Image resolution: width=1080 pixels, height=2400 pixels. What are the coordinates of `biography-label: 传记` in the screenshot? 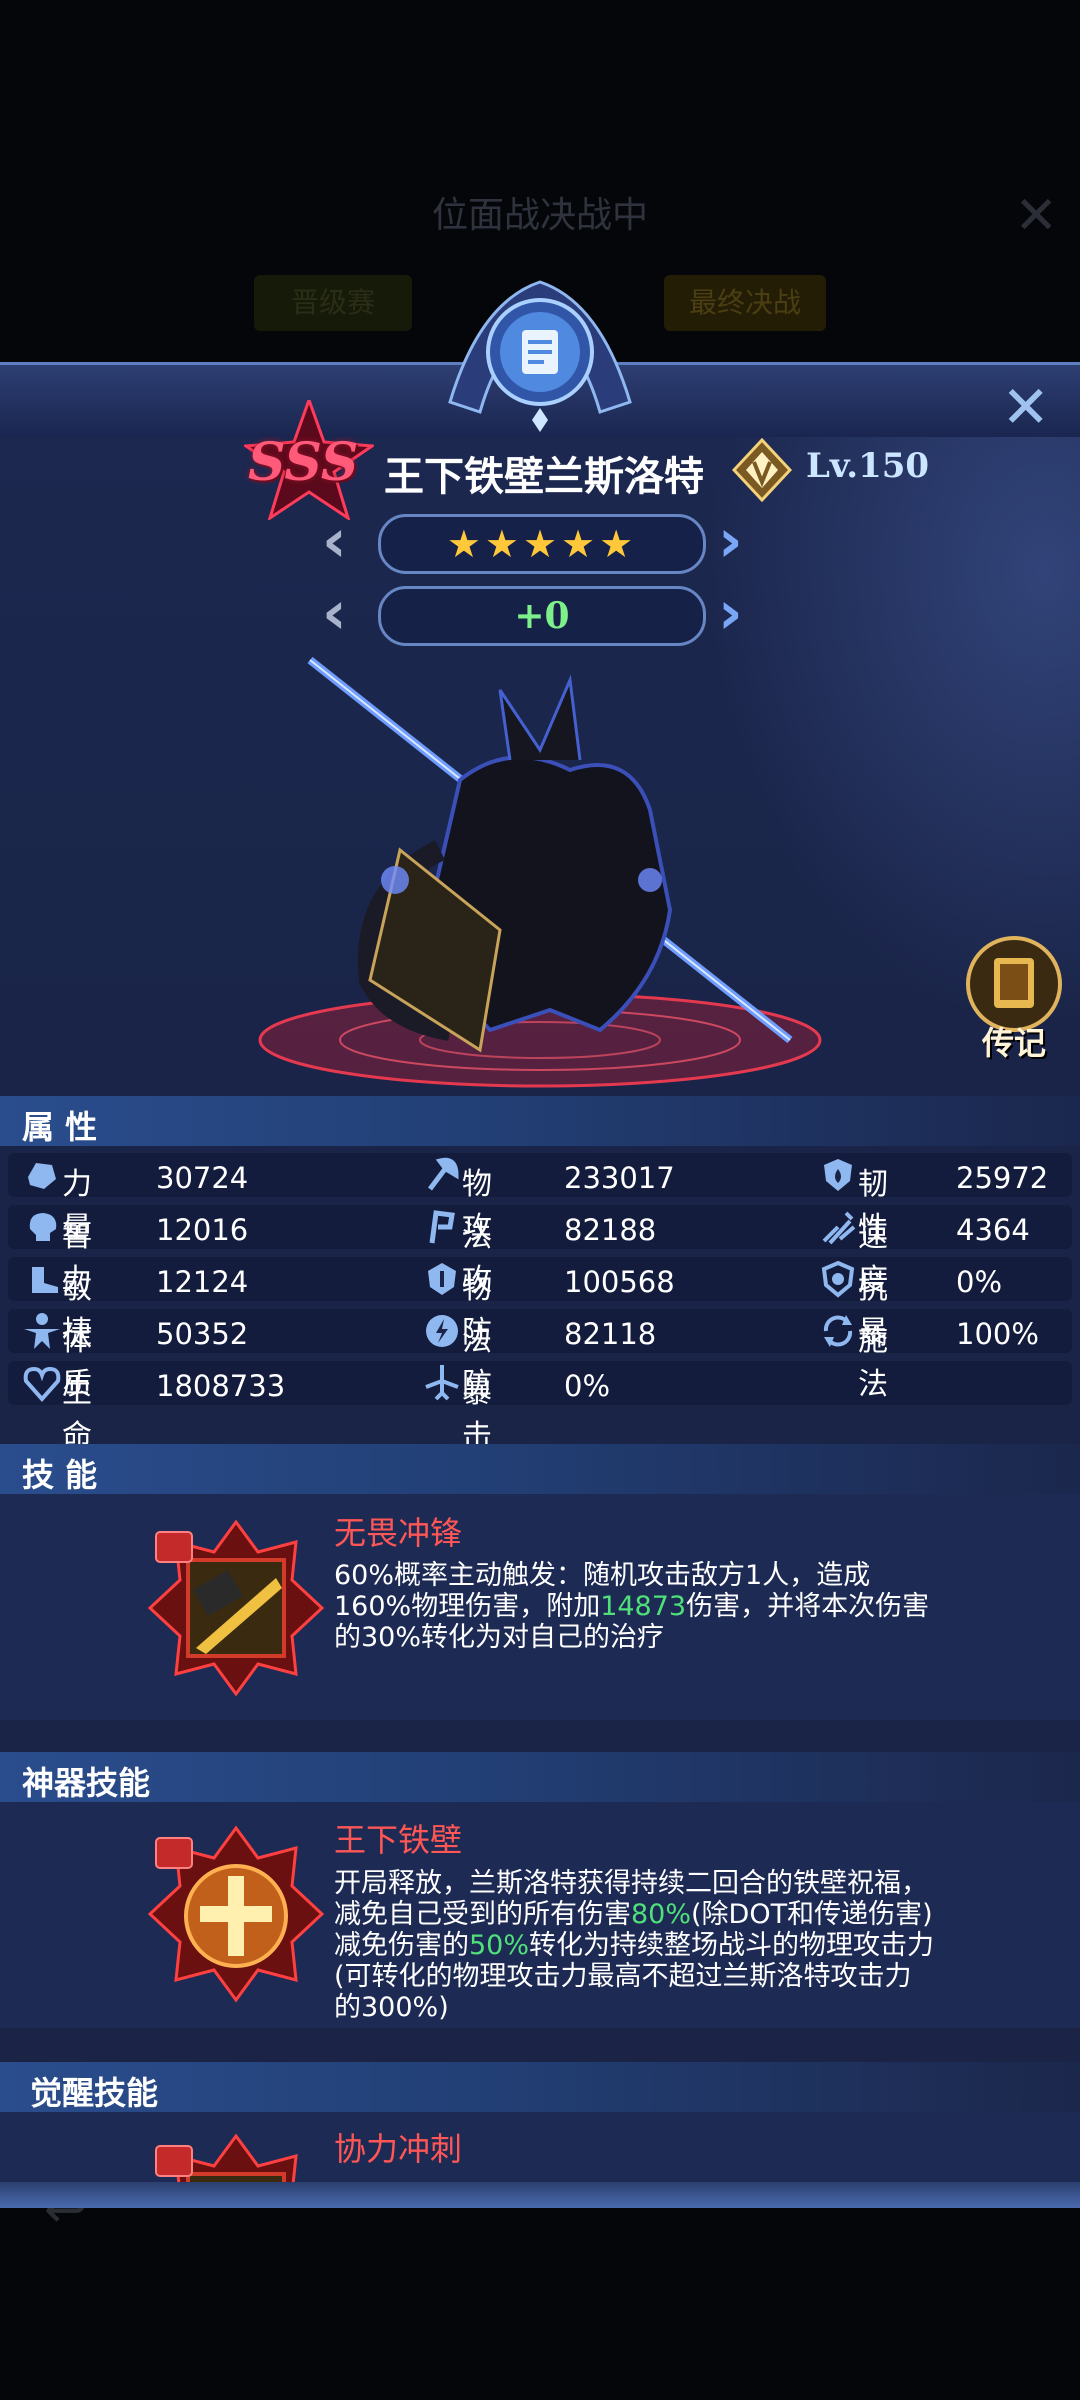 It's located at (1014, 1041).